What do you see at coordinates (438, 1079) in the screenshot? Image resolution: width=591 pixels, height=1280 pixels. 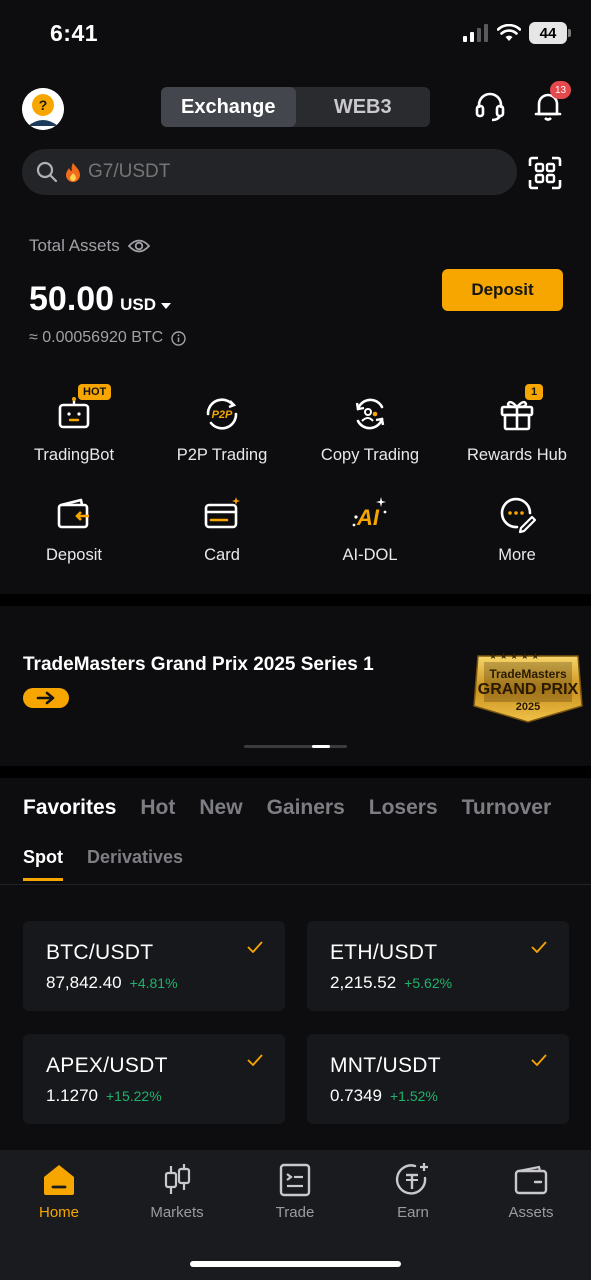 I see `favorite-card-mnt: MNT/USDT 0.7349 +1.52%` at bounding box center [438, 1079].